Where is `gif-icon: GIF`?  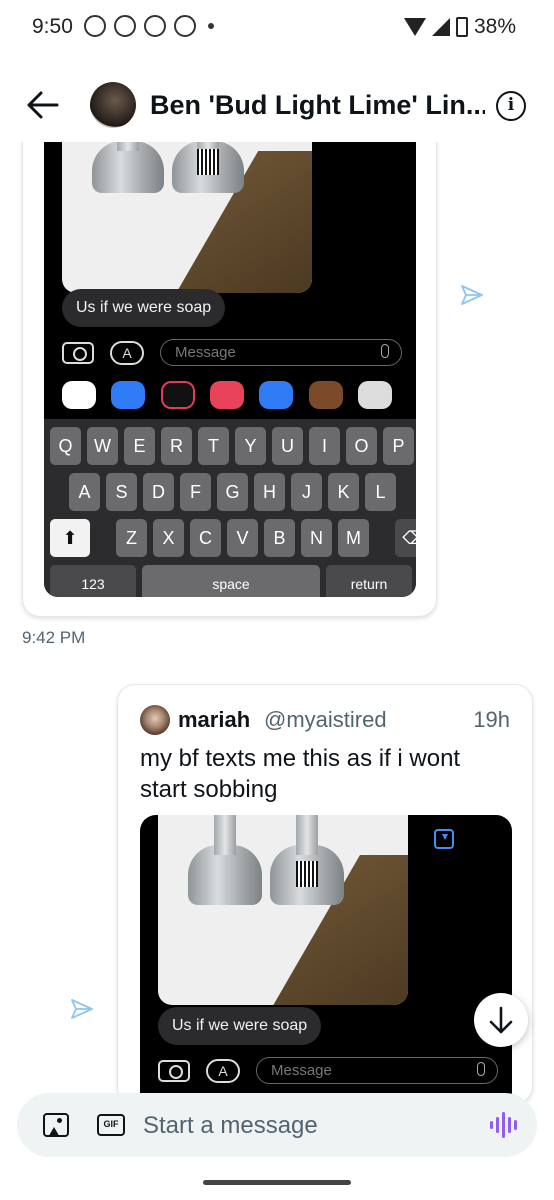 gif-icon: GIF is located at coordinates (111, 1125).